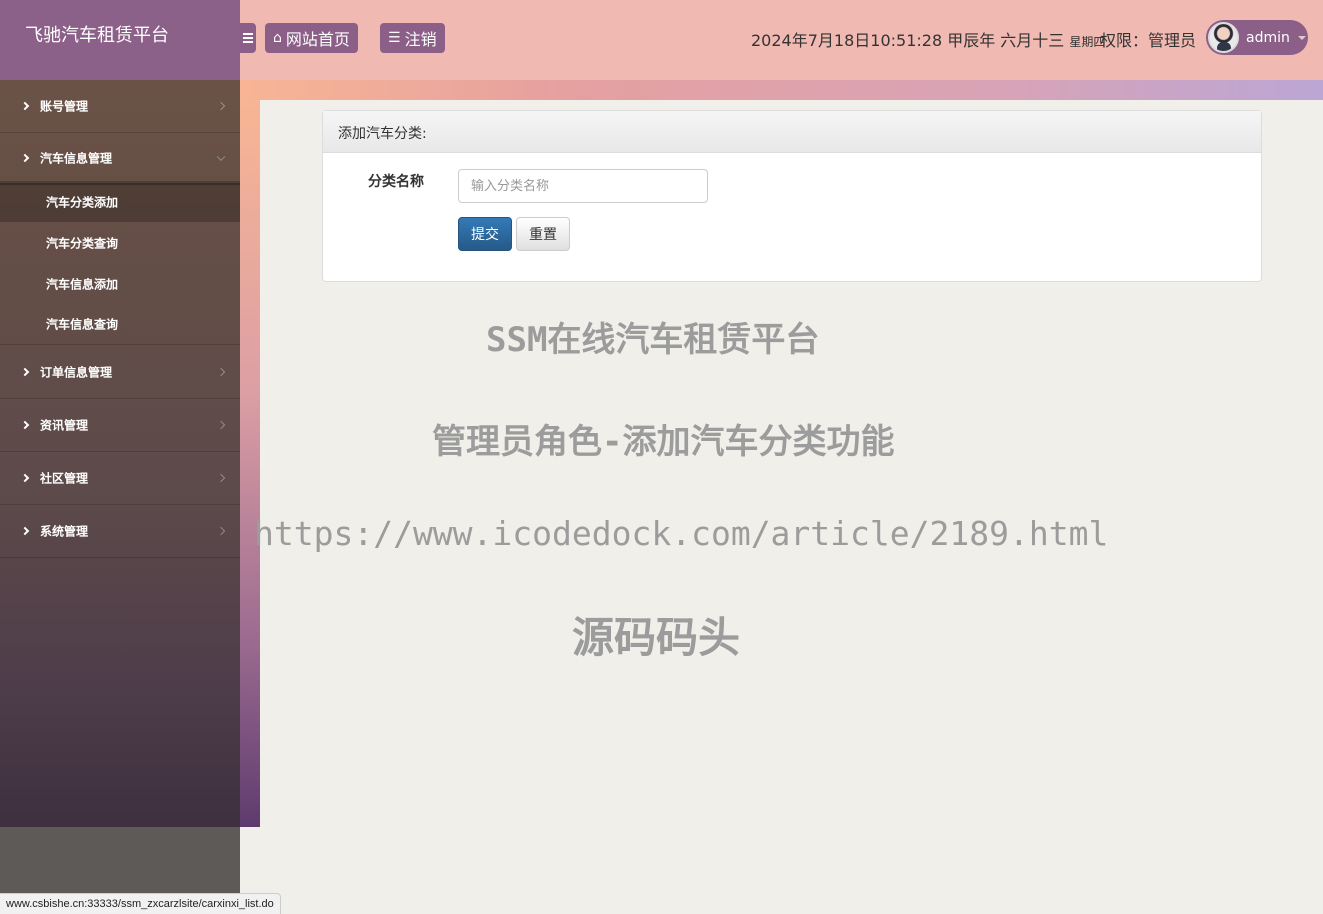 The width and height of the screenshot is (1323, 914). I want to click on user-menu: admin, so click(1257, 37).